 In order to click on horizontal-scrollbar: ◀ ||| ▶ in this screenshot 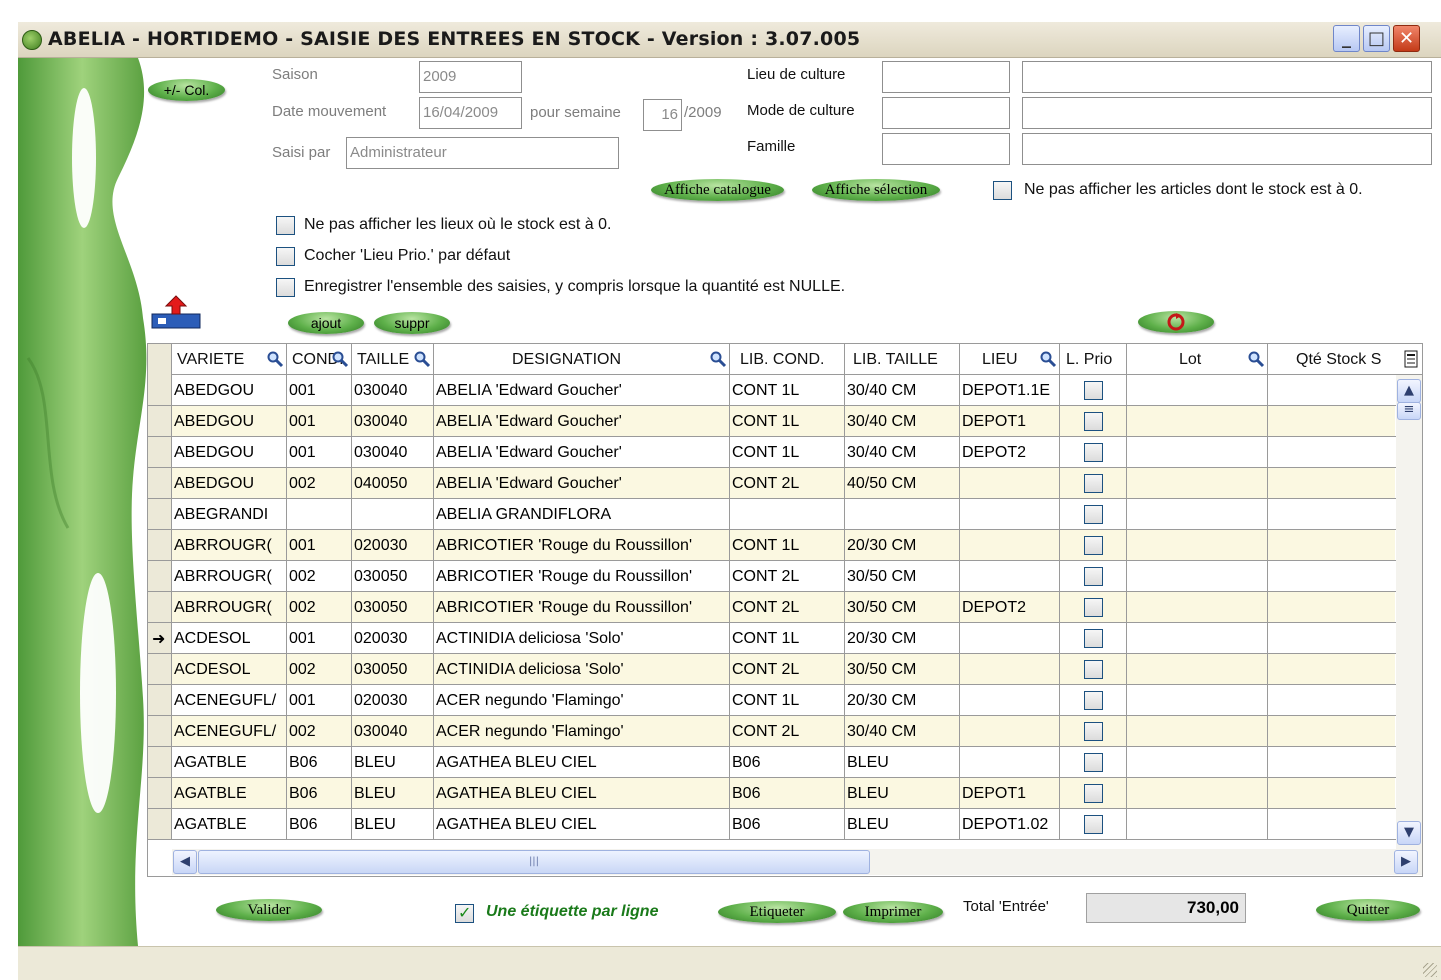, I will do `click(797, 862)`.